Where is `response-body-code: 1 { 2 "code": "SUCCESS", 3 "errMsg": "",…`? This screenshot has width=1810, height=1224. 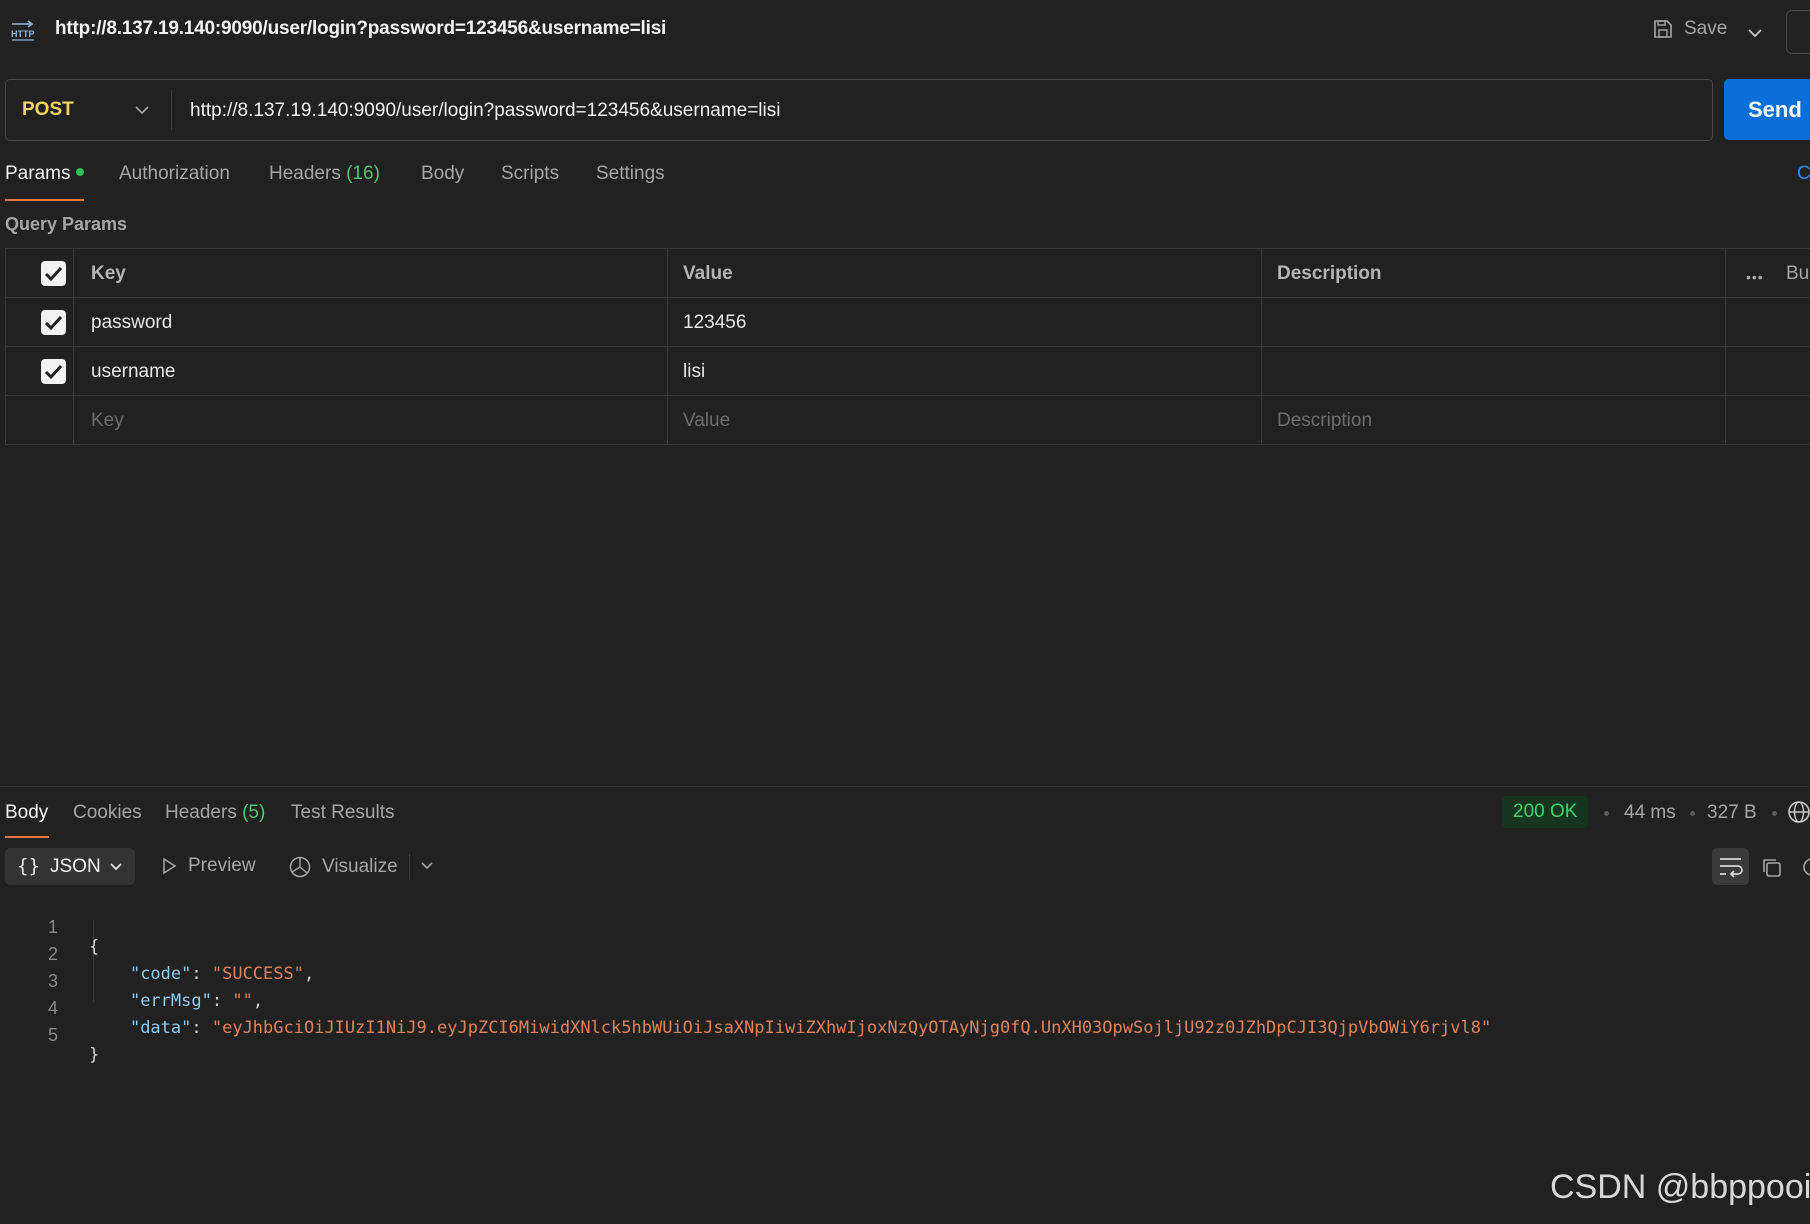 response-body-code: 1 { 2 "code": "SUCCESS", 3 "errMsg": "",… is located at coordinates (745, 981).